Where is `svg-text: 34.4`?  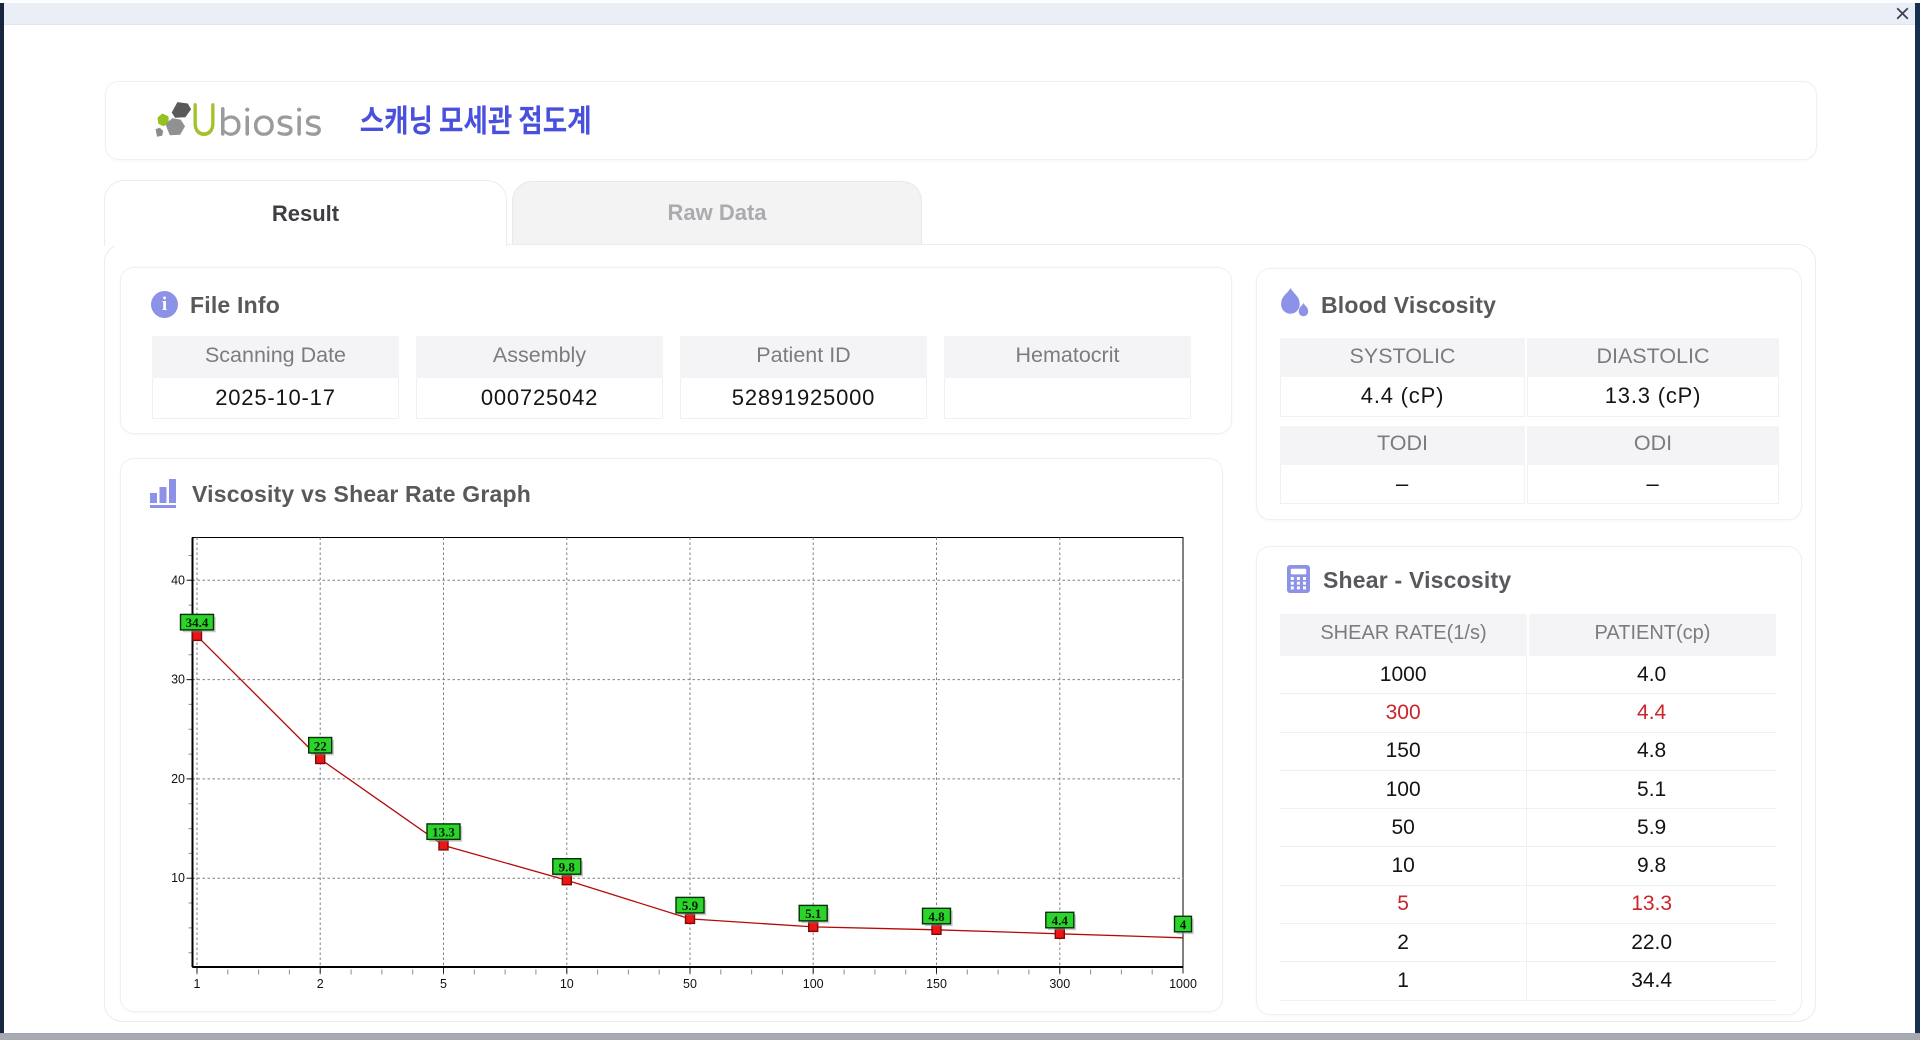
svg-text: 34.4 is located at coordinates (197, 622).